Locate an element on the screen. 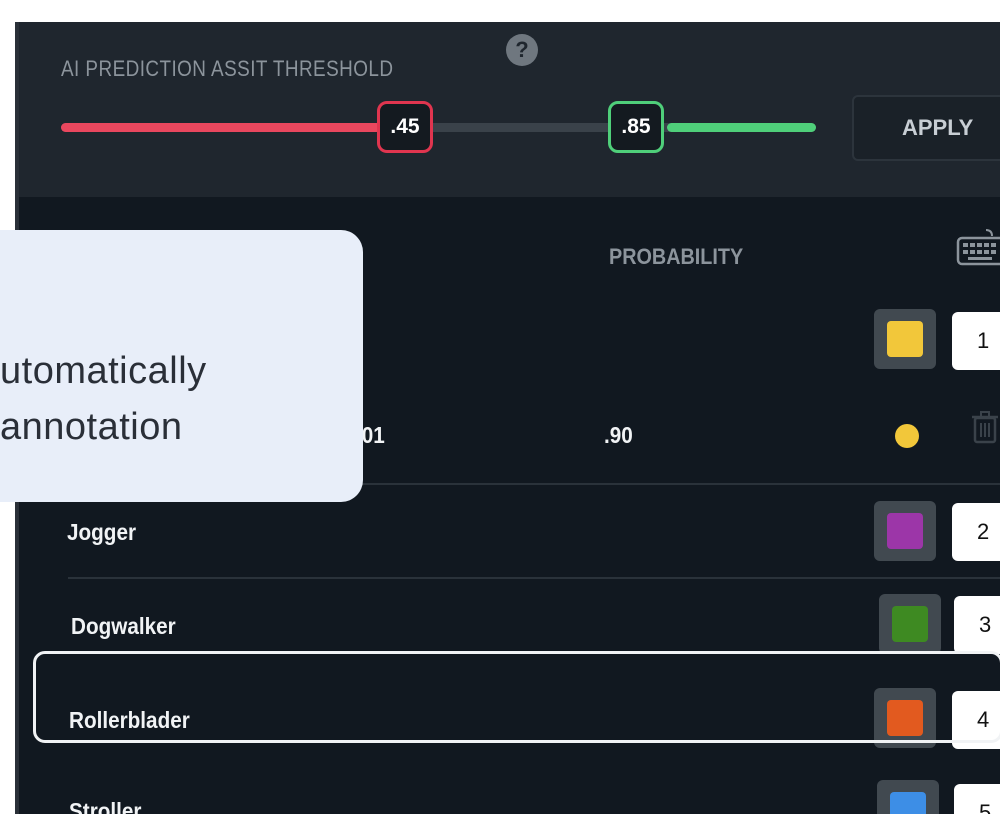  class-label-stroller: Stroller is located at coordinates (105, 806).